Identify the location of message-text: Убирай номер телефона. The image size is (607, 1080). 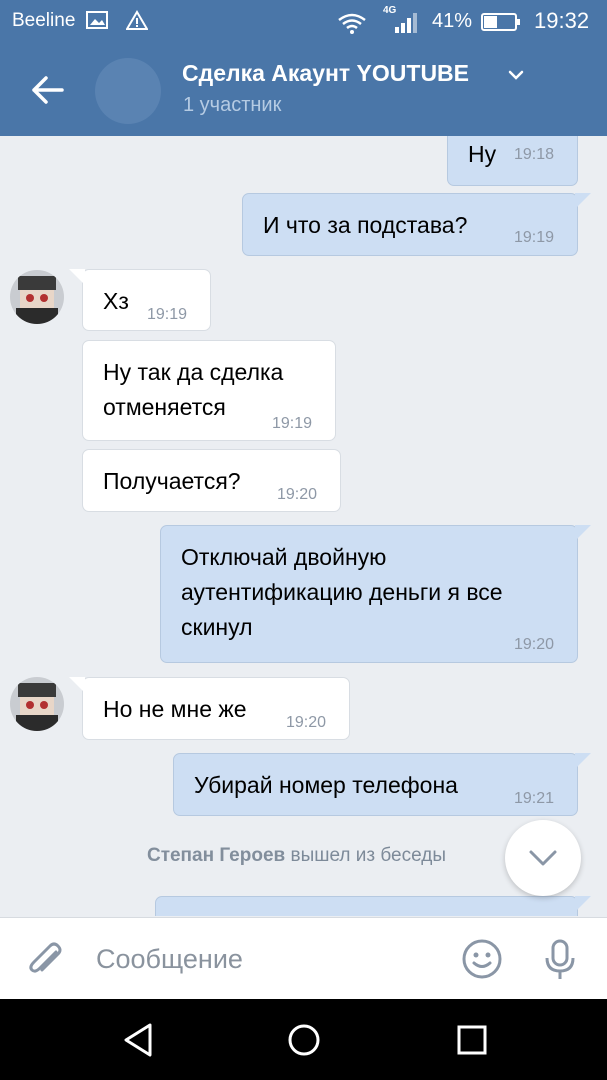
(326, 785).